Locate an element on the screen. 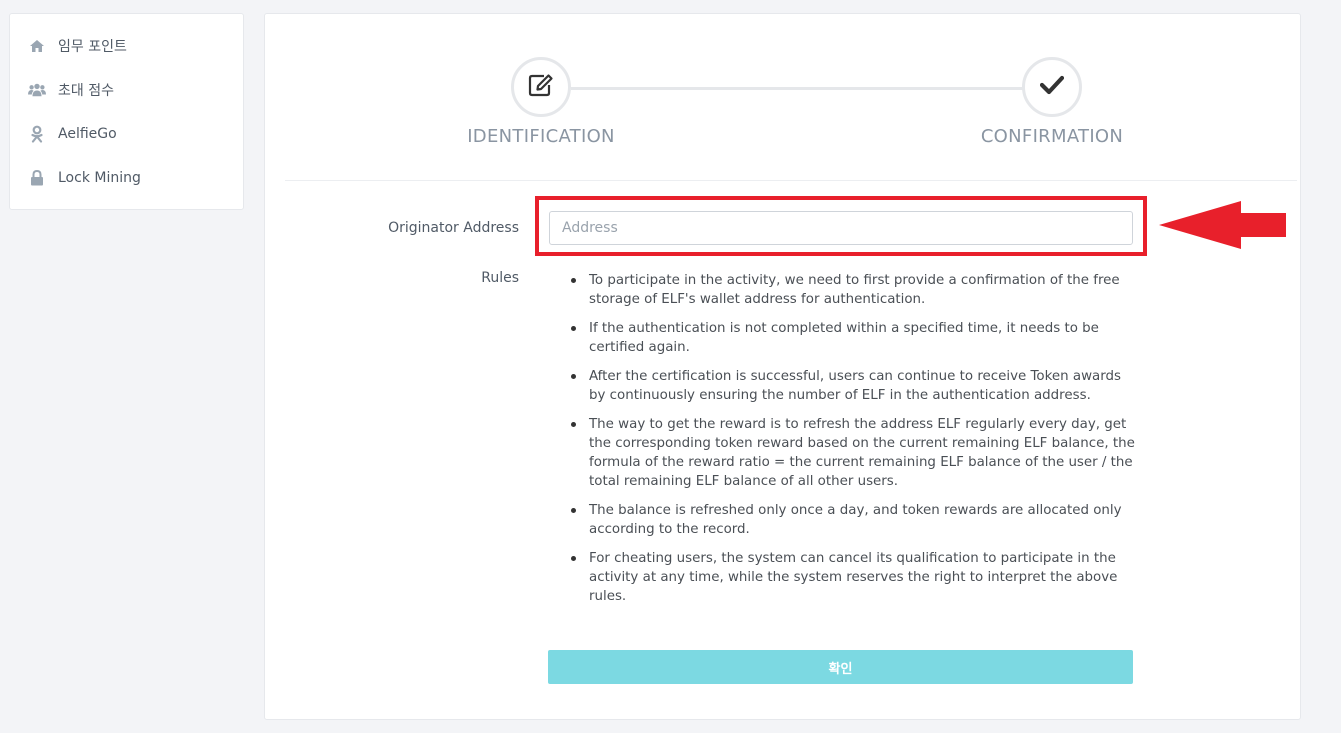 This screenshot has width=1341, height=733. edit-icon is located at coordinates (541, 87).